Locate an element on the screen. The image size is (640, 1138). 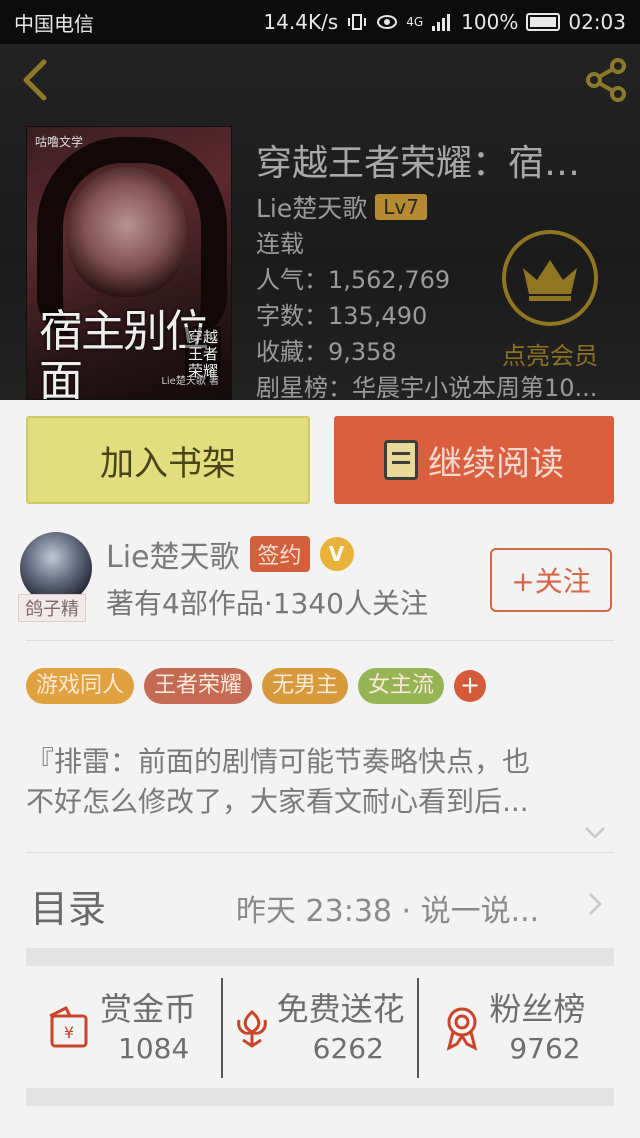
member-badge: 点亮会员 is located at coordinates (550, 300).